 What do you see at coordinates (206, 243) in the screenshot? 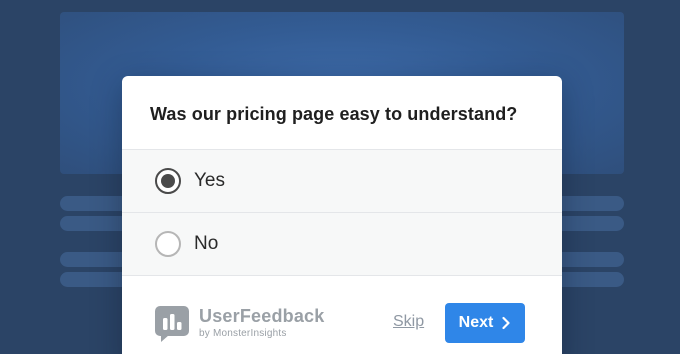
I see `option-label: No` at bounding box center [206, 243].